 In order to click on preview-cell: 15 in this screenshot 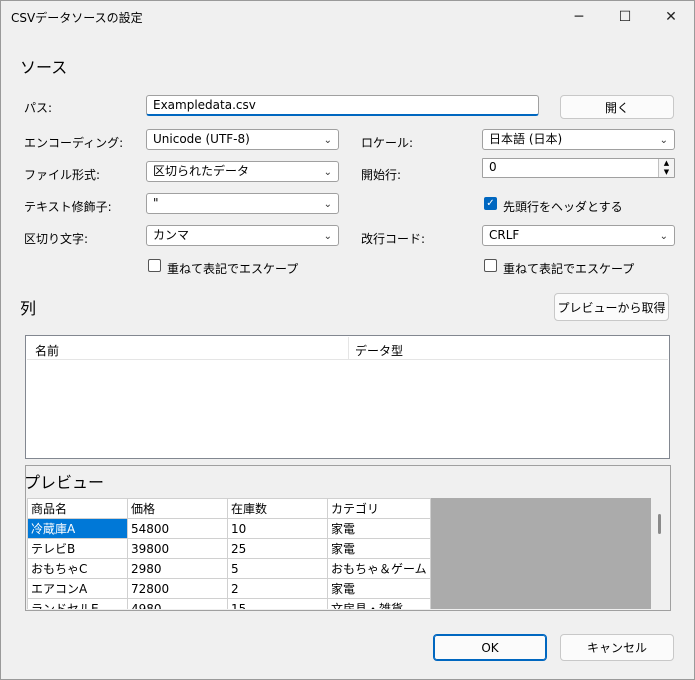, I will do `click(277, 603)`.